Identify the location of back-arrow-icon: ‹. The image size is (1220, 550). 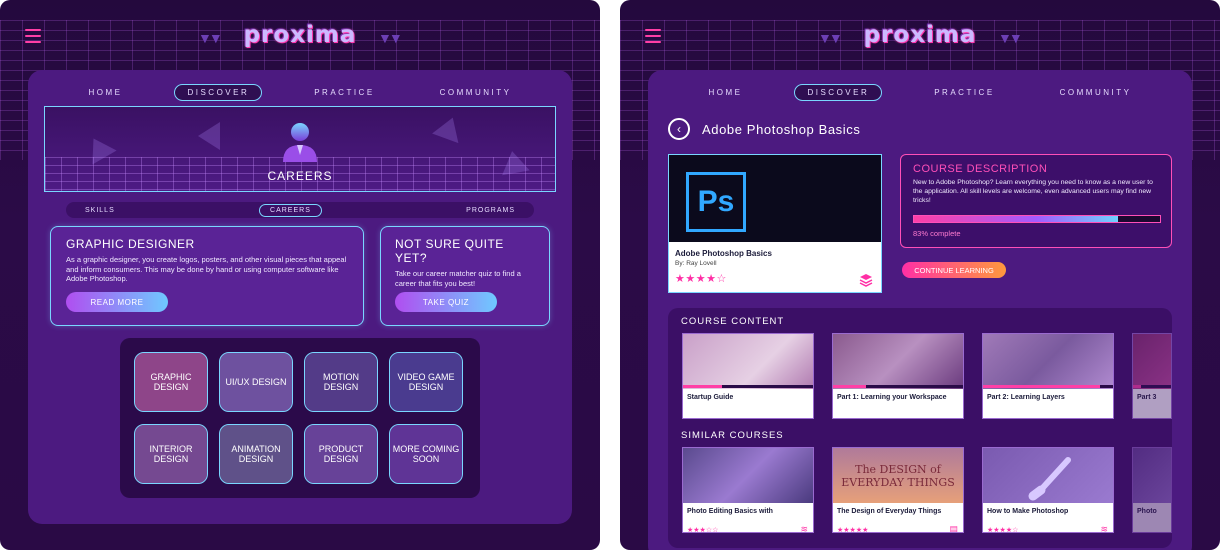
(679, 129).